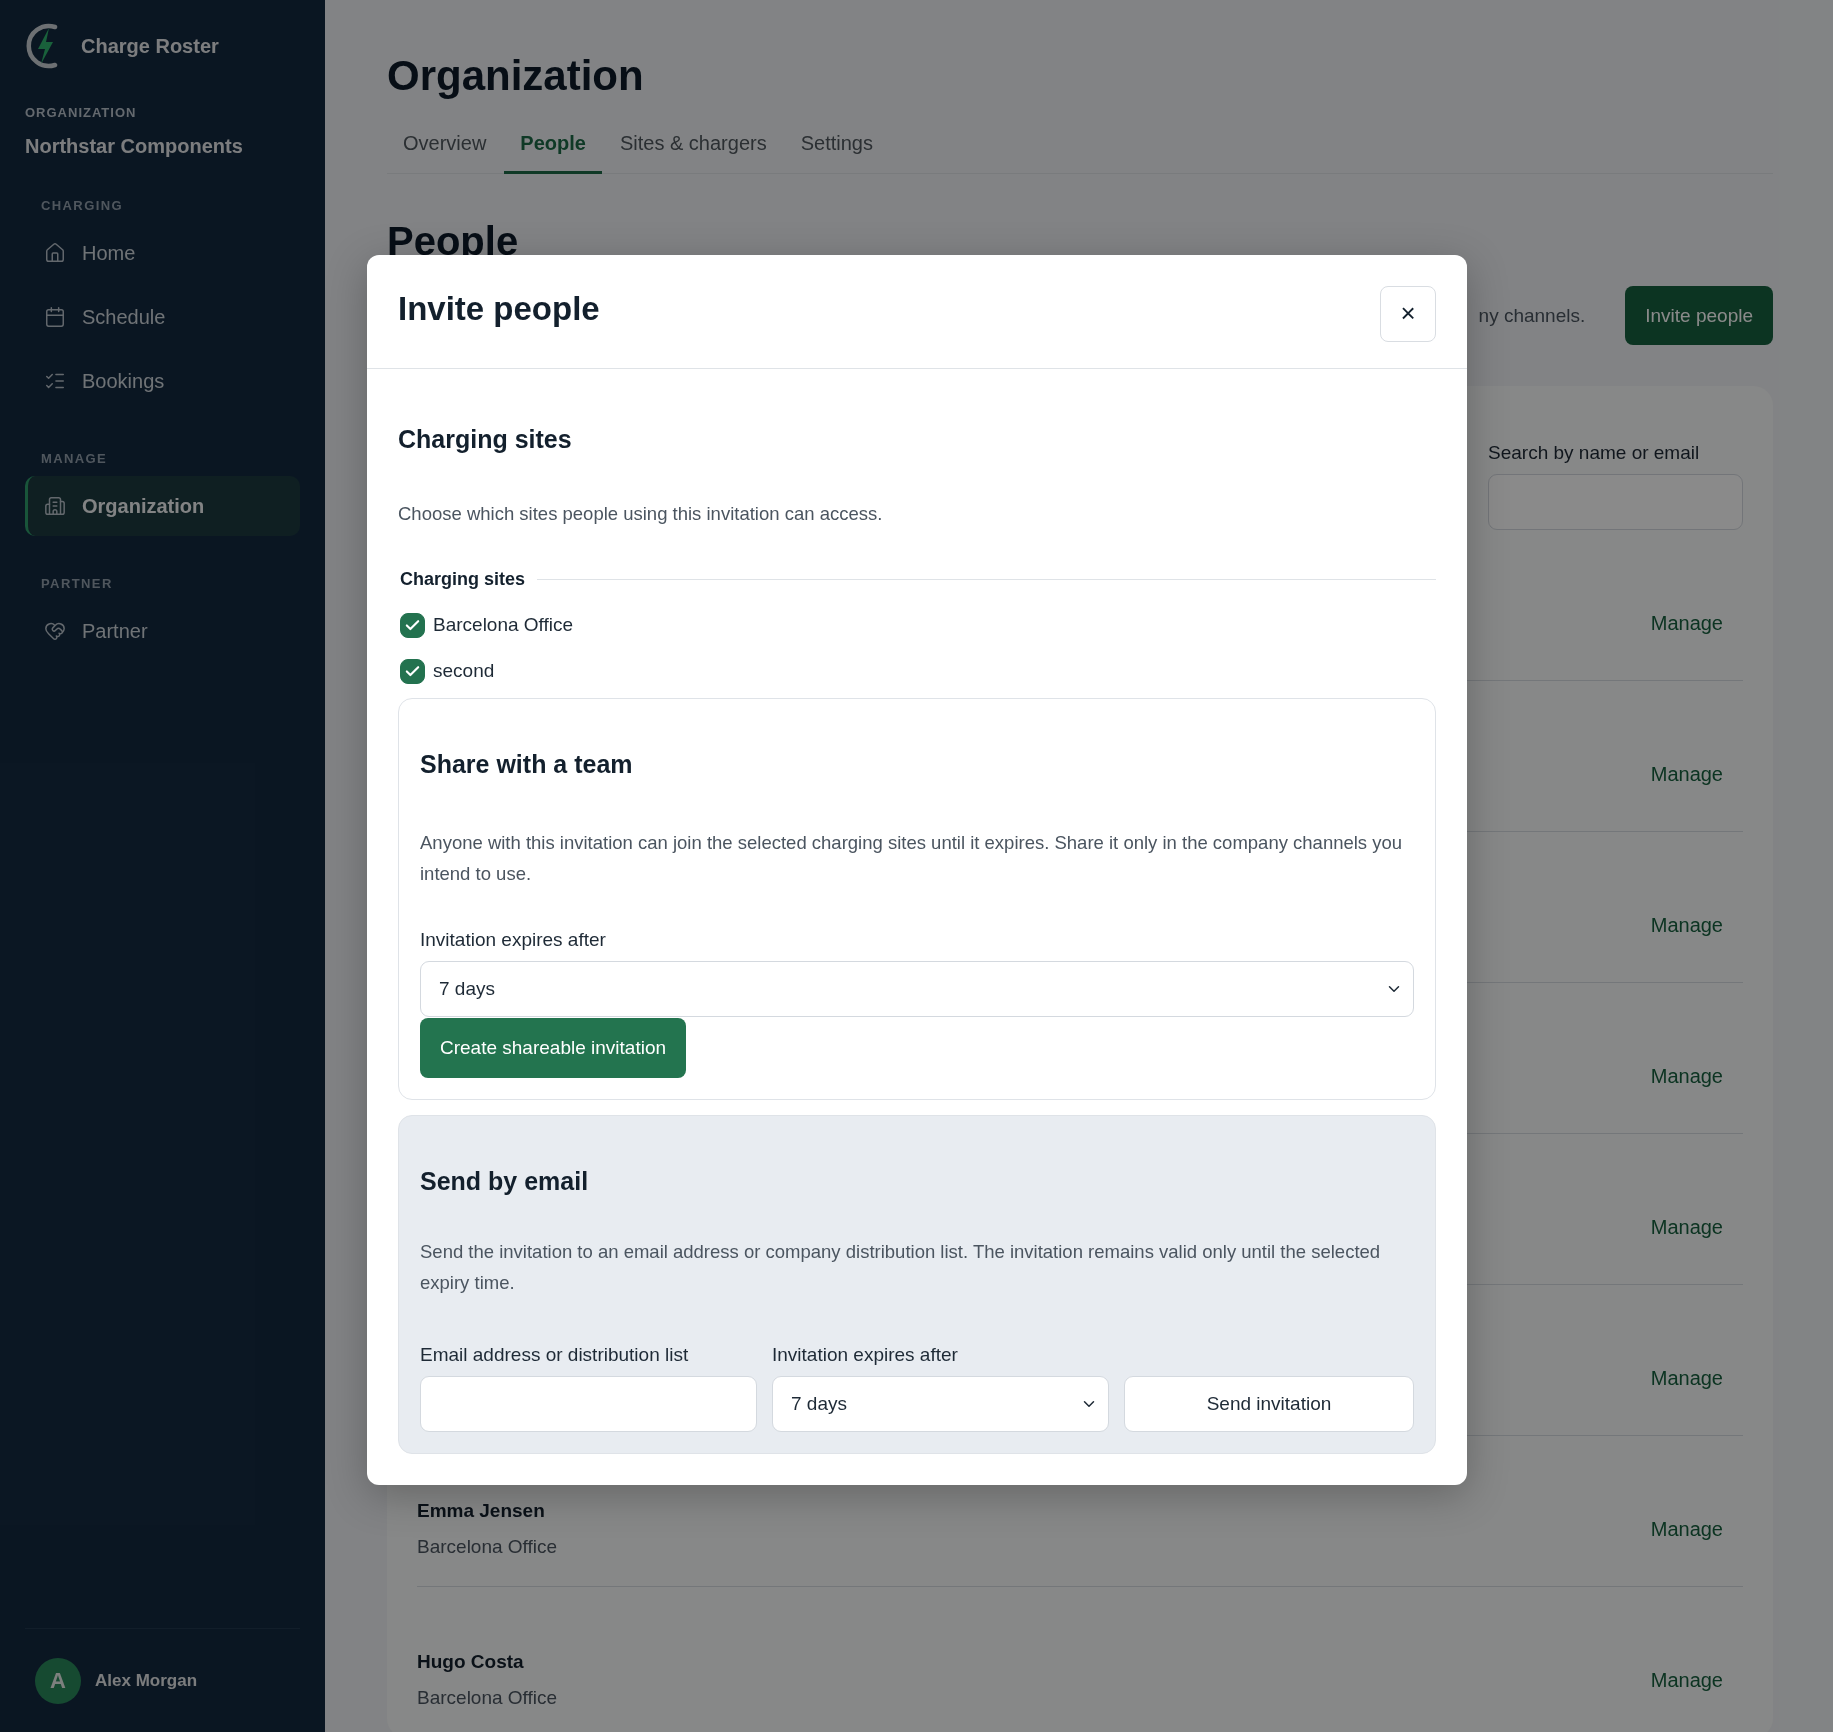  I want to click on section-description: ny channels., so click(1532, 315).